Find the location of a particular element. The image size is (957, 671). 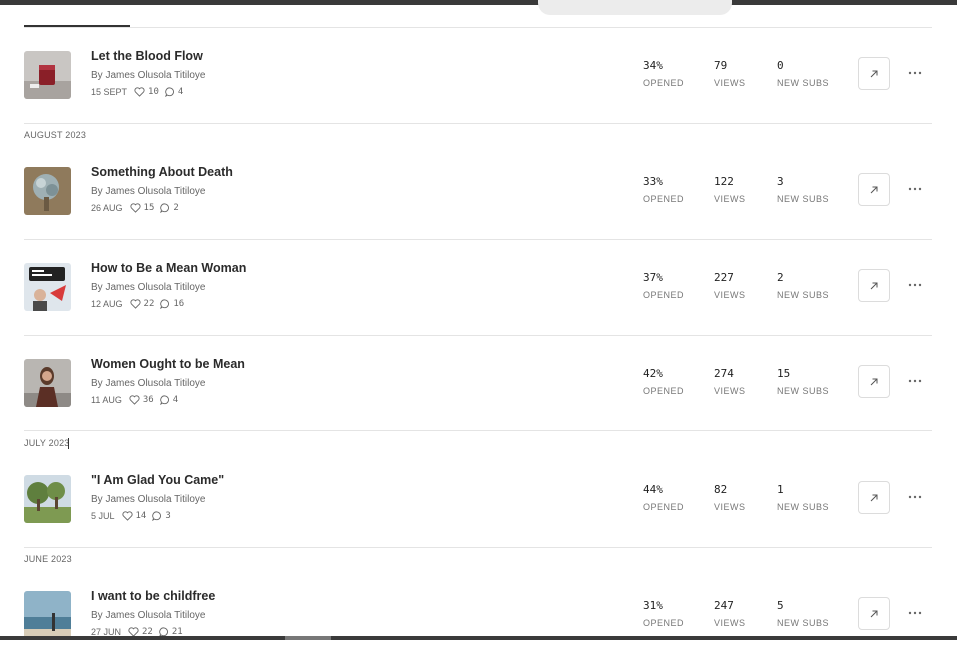

new-subs-value: 3 is located at coordinates (780, 181).